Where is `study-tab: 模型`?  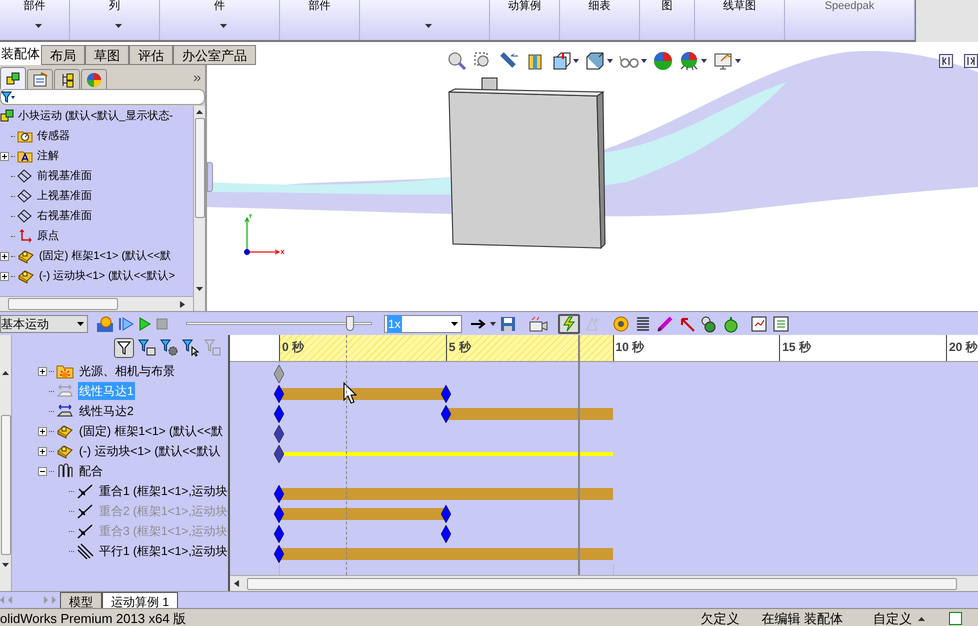 study-tab: 模型 is located at coordinates (81, 600).